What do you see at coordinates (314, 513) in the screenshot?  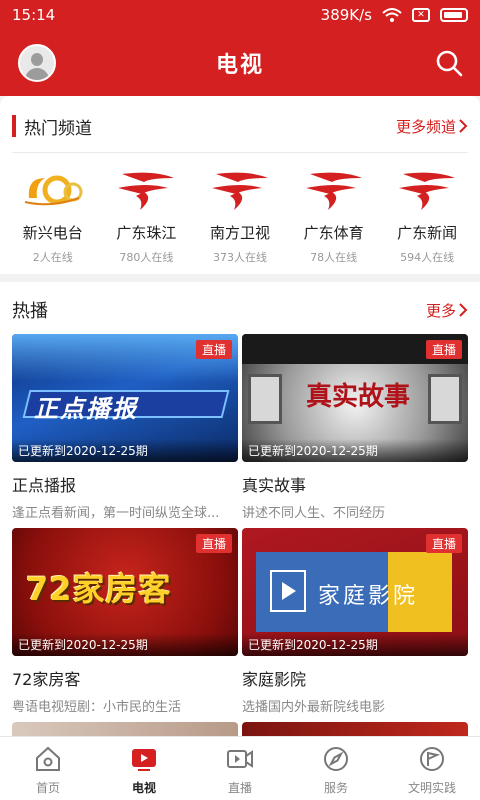 I see `program-desc: 讲述不同人生、不同经历` at bounding box center [314, 513].